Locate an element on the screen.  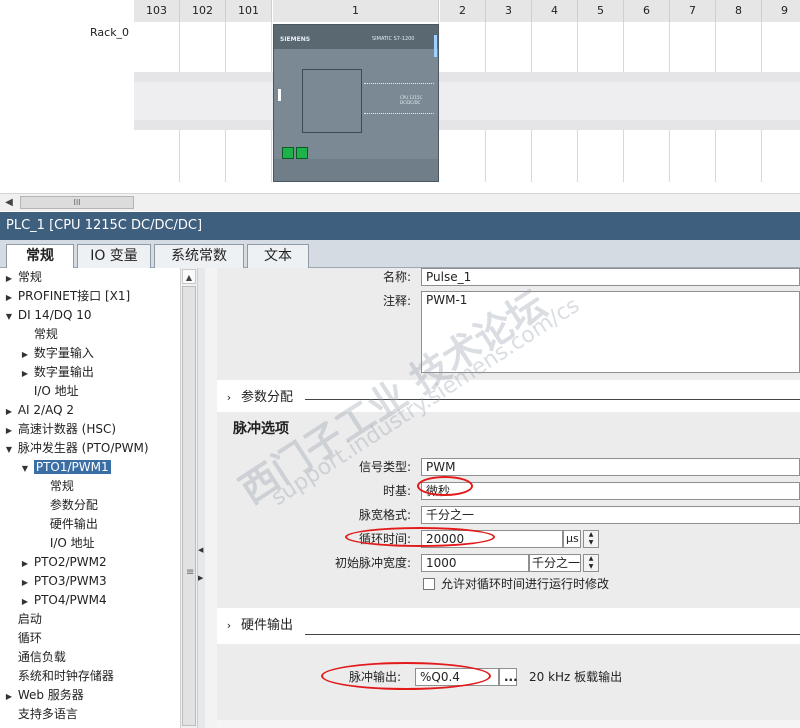
nav-tree-item: ▶ 数字量输入 is located at coordinates (90, 353).